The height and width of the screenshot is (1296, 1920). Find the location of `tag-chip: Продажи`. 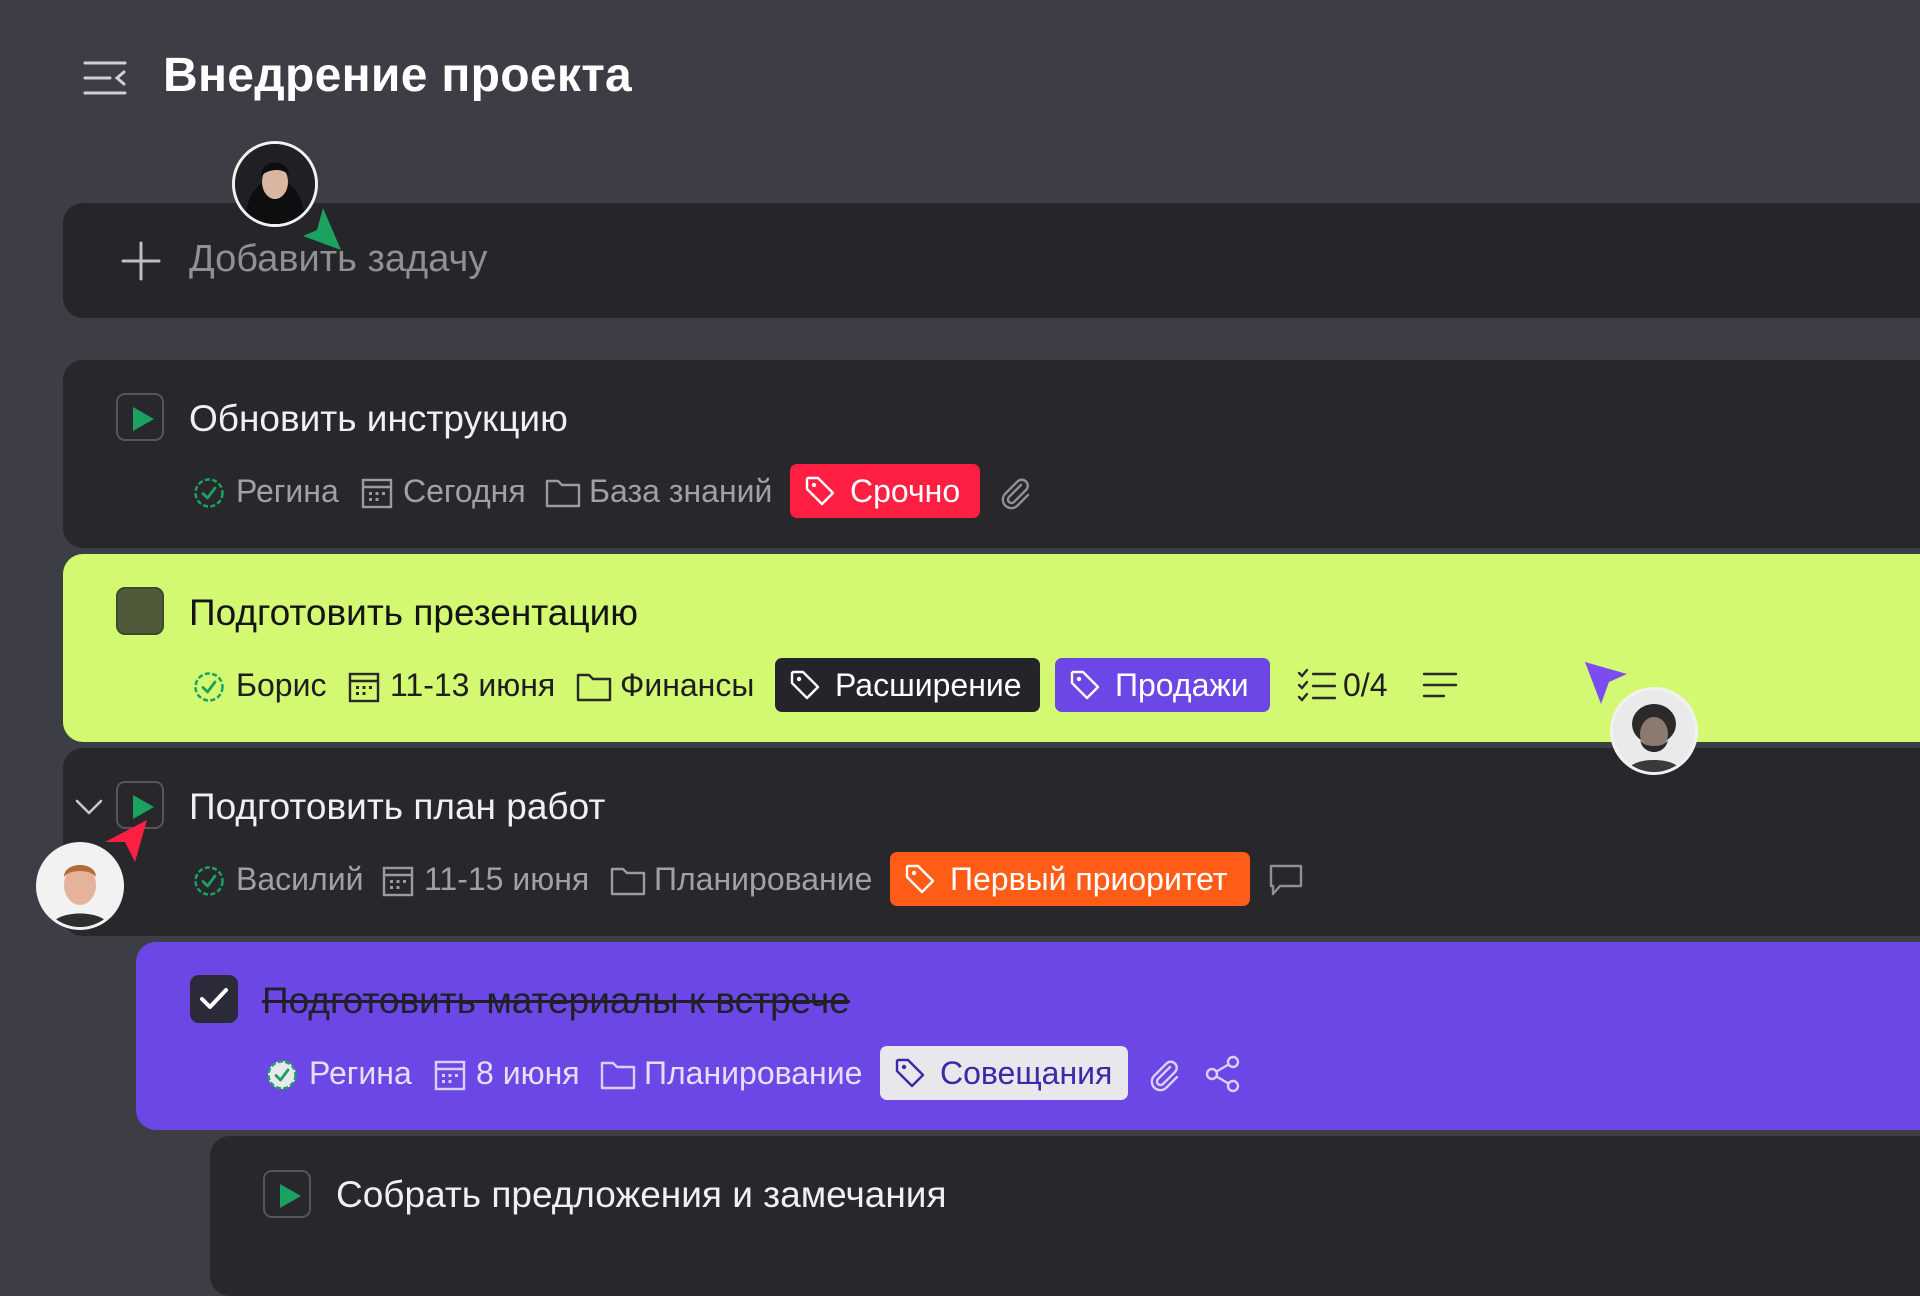

tag-chip: Продажи is located at coordinates (1162, 685).